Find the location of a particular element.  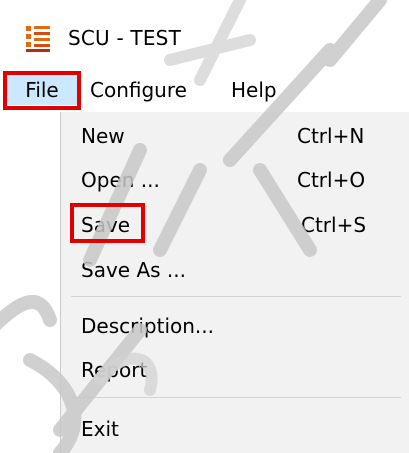

menu-bar: File Configure Help is located at coordinates (204, 91).